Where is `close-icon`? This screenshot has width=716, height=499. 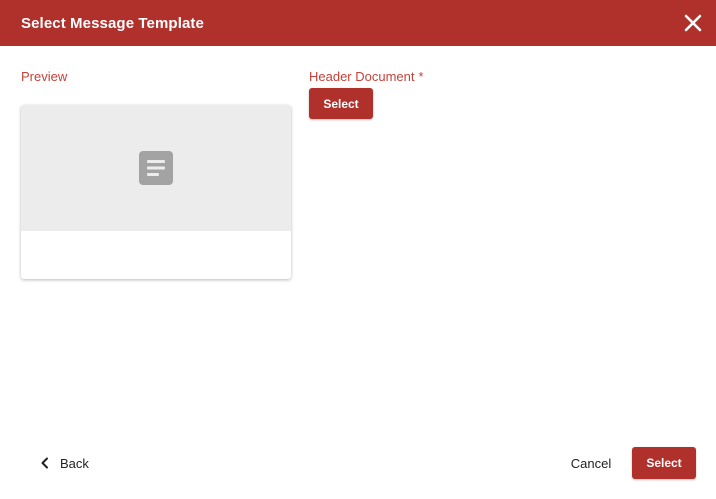
close-icon is located at coordinates (693, 23).